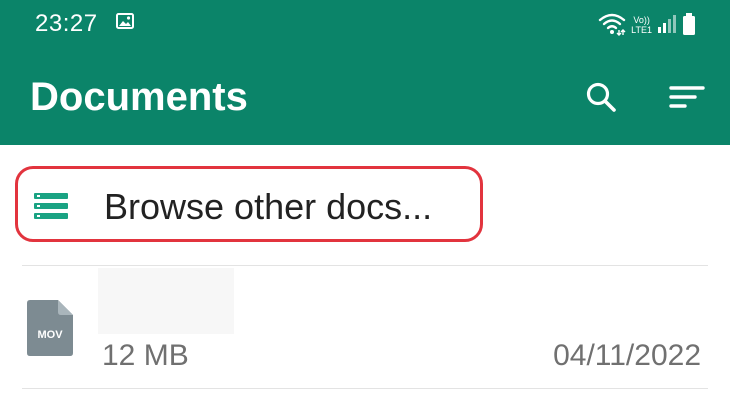 The width and height of the screenshot is (730, 400). I want to click on status-icons: Vo)) LTE1, so click(646, 24).